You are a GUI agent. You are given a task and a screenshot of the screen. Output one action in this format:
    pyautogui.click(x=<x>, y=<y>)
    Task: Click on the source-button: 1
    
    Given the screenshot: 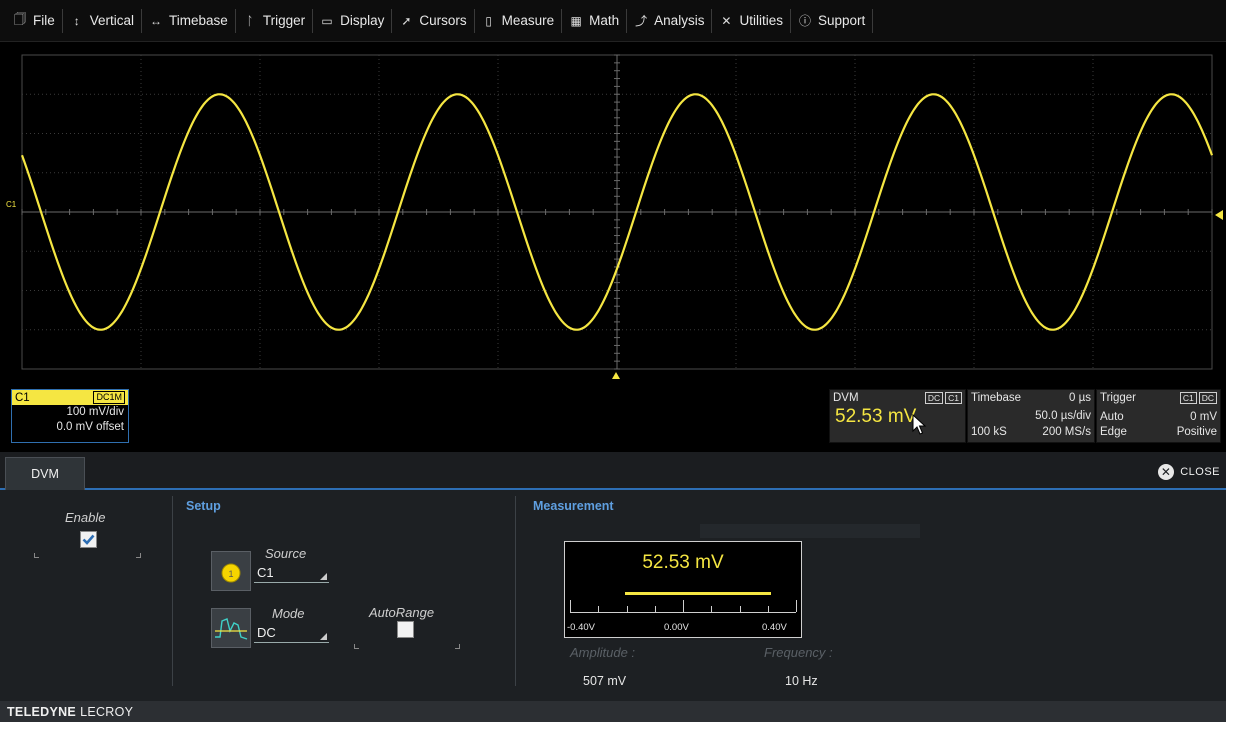 What is the action you would take?
    pyautogui.click(x=231, y=571)
    